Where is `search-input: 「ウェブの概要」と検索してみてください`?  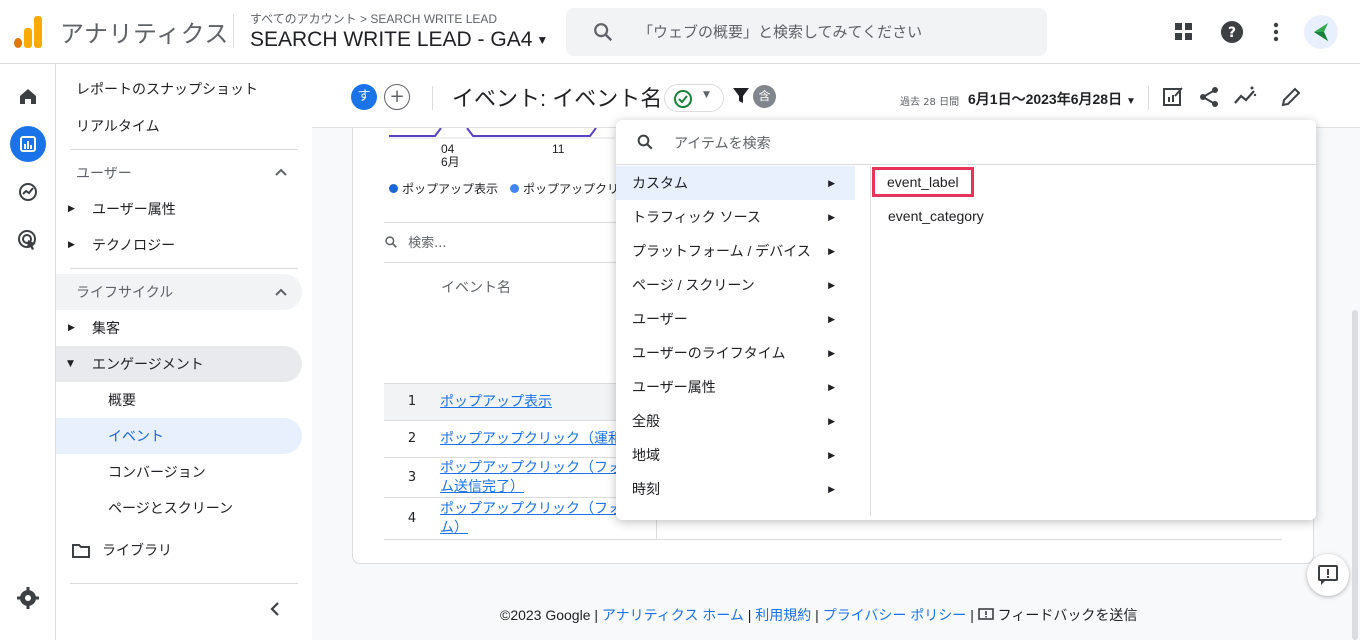
search-input: 「ウェブの概要」と検索してみてください is located at coordinates (806, 32).